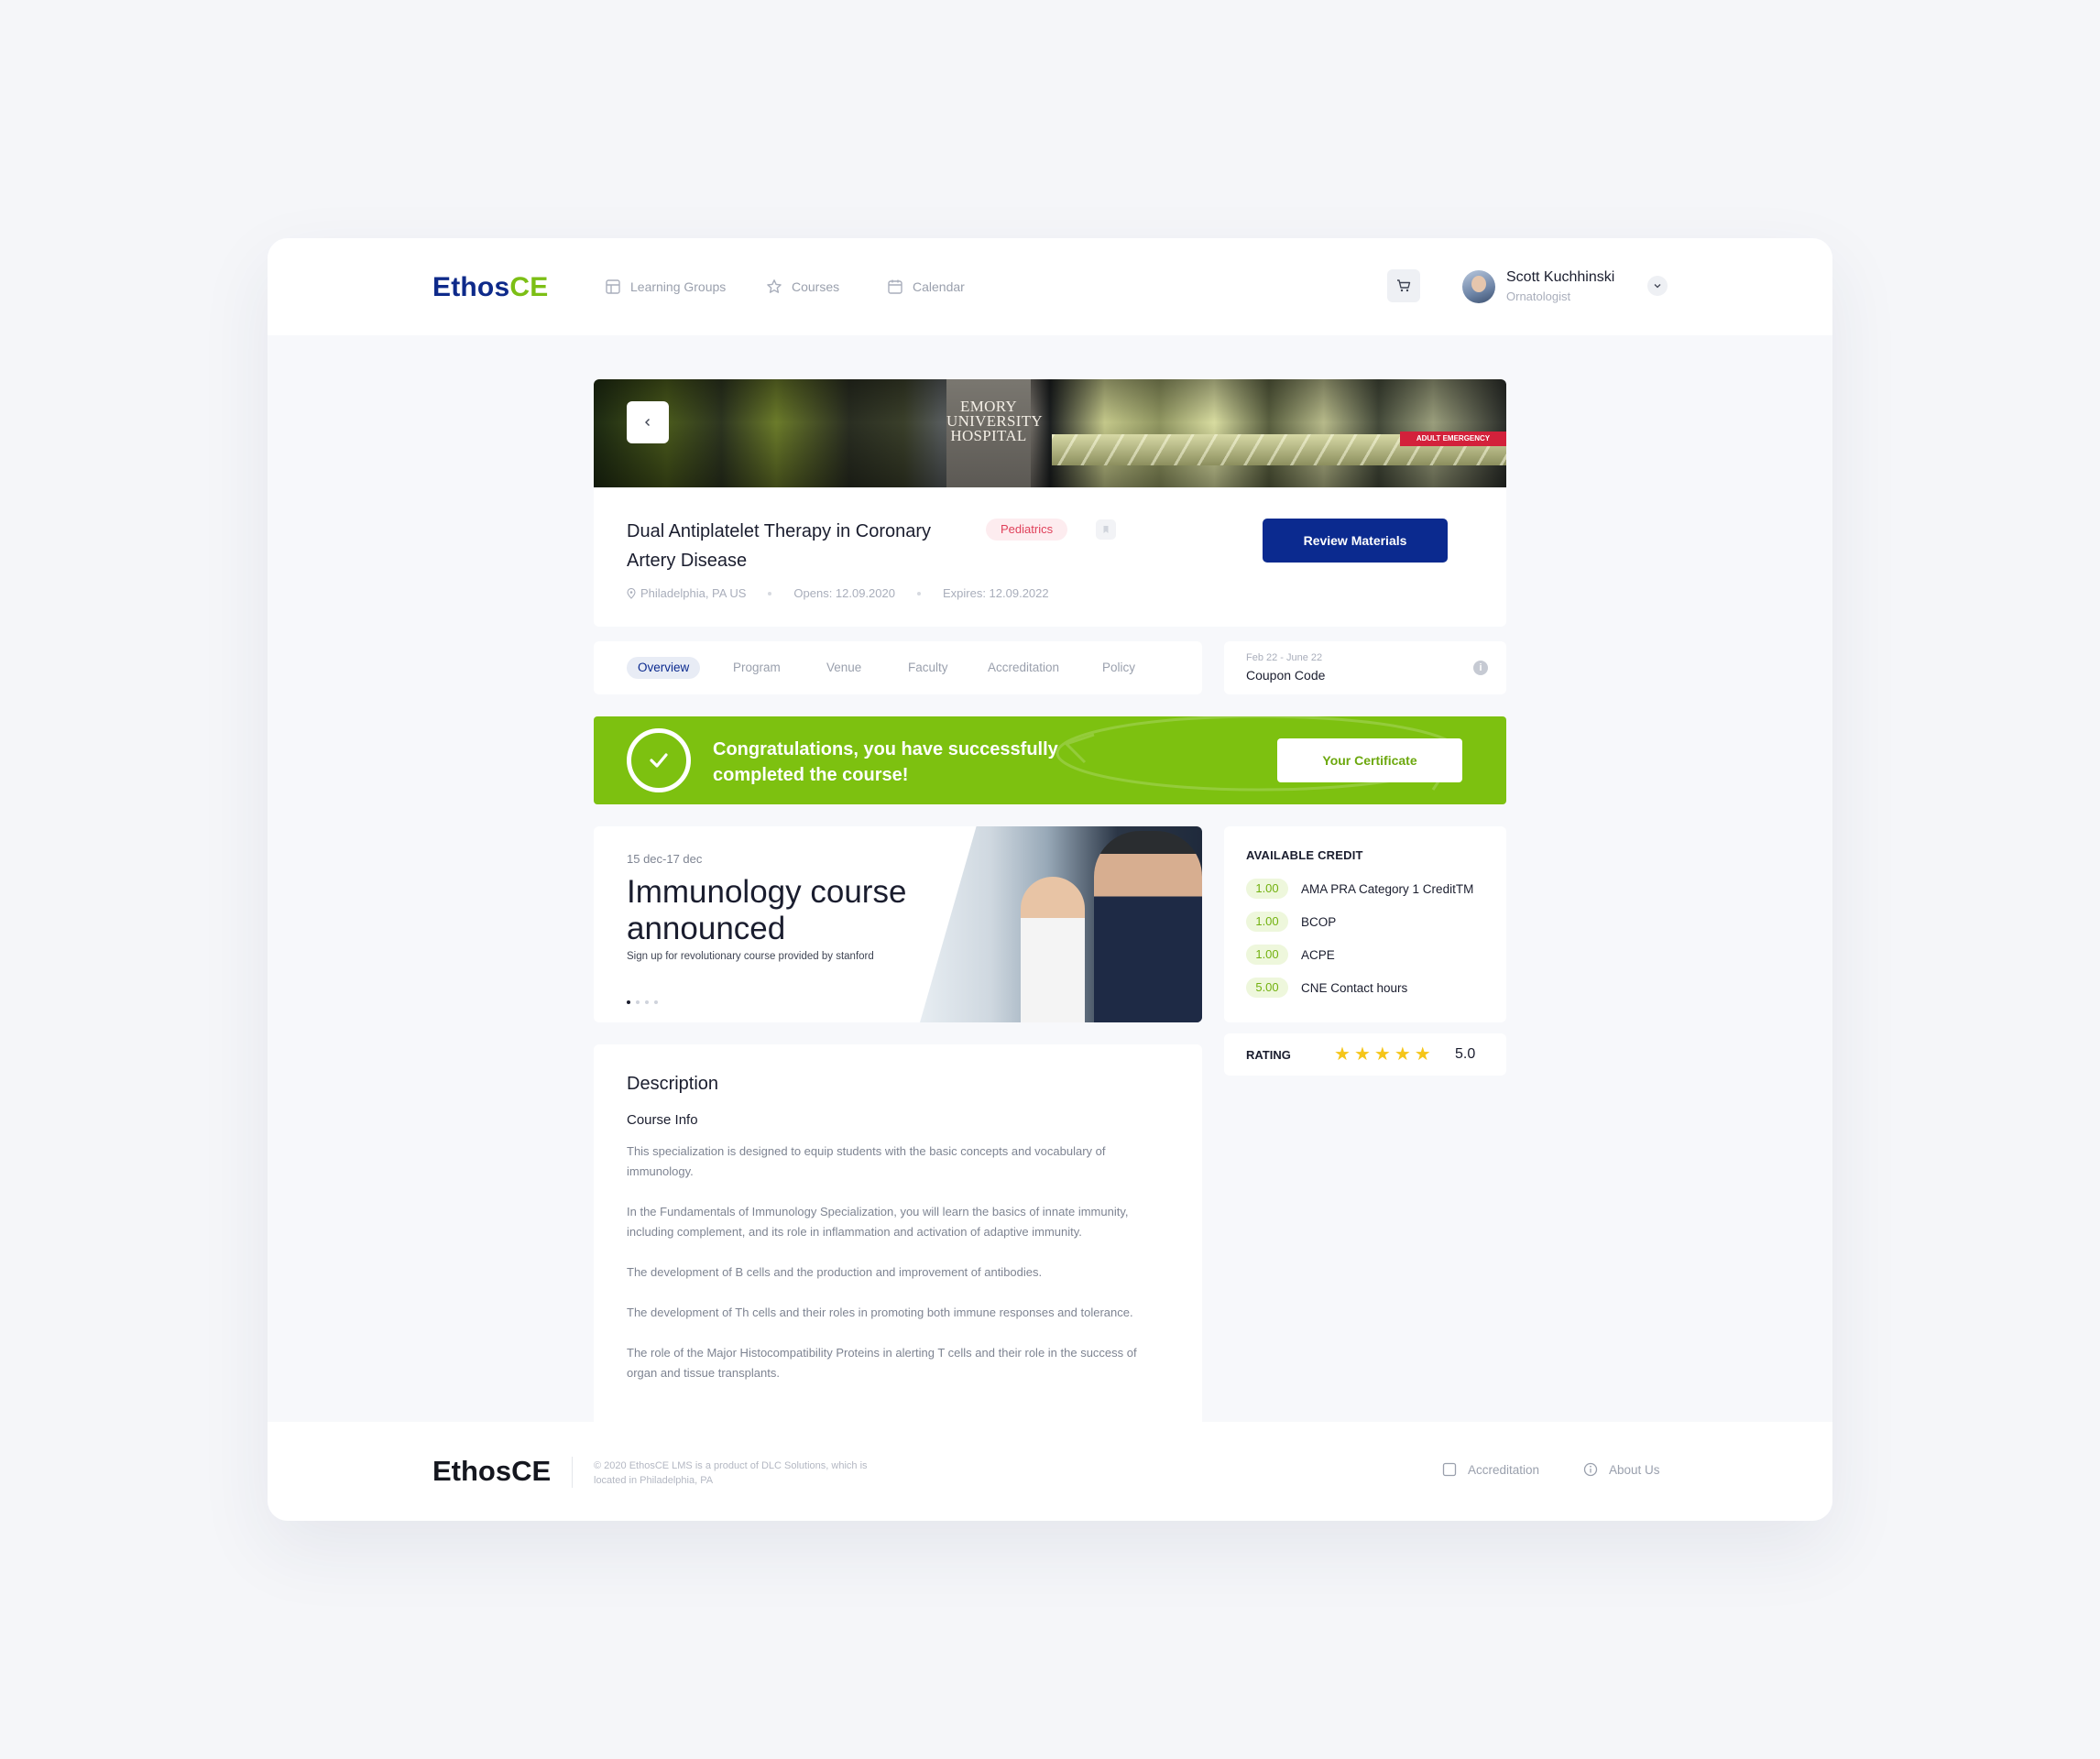 Image resolution: width=2100 pixels, height=1759 pixels. Describe the element at coordinates (774, 286) in the screenshot. I see `star-icon` at that location.